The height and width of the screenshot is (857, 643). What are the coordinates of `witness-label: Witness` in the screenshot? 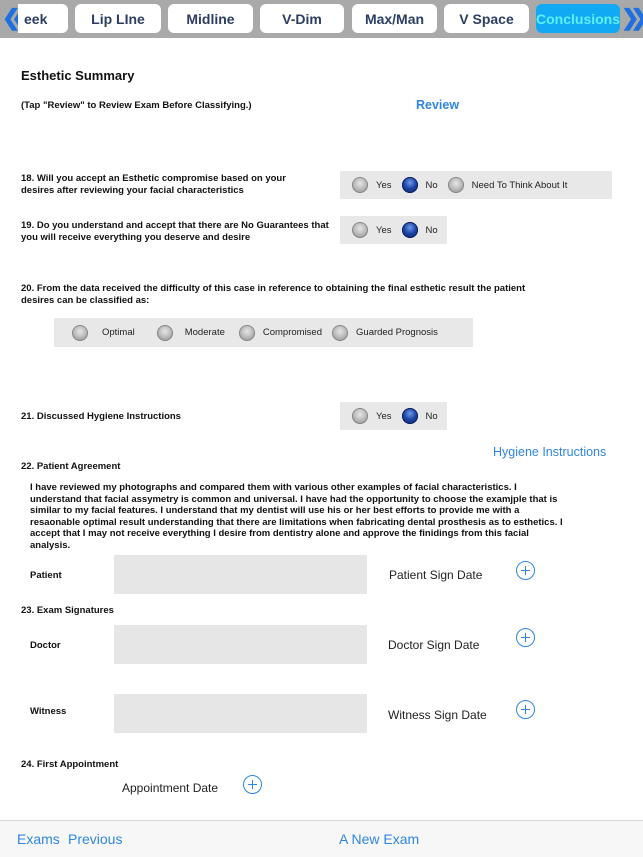 It's located at (48, 711).